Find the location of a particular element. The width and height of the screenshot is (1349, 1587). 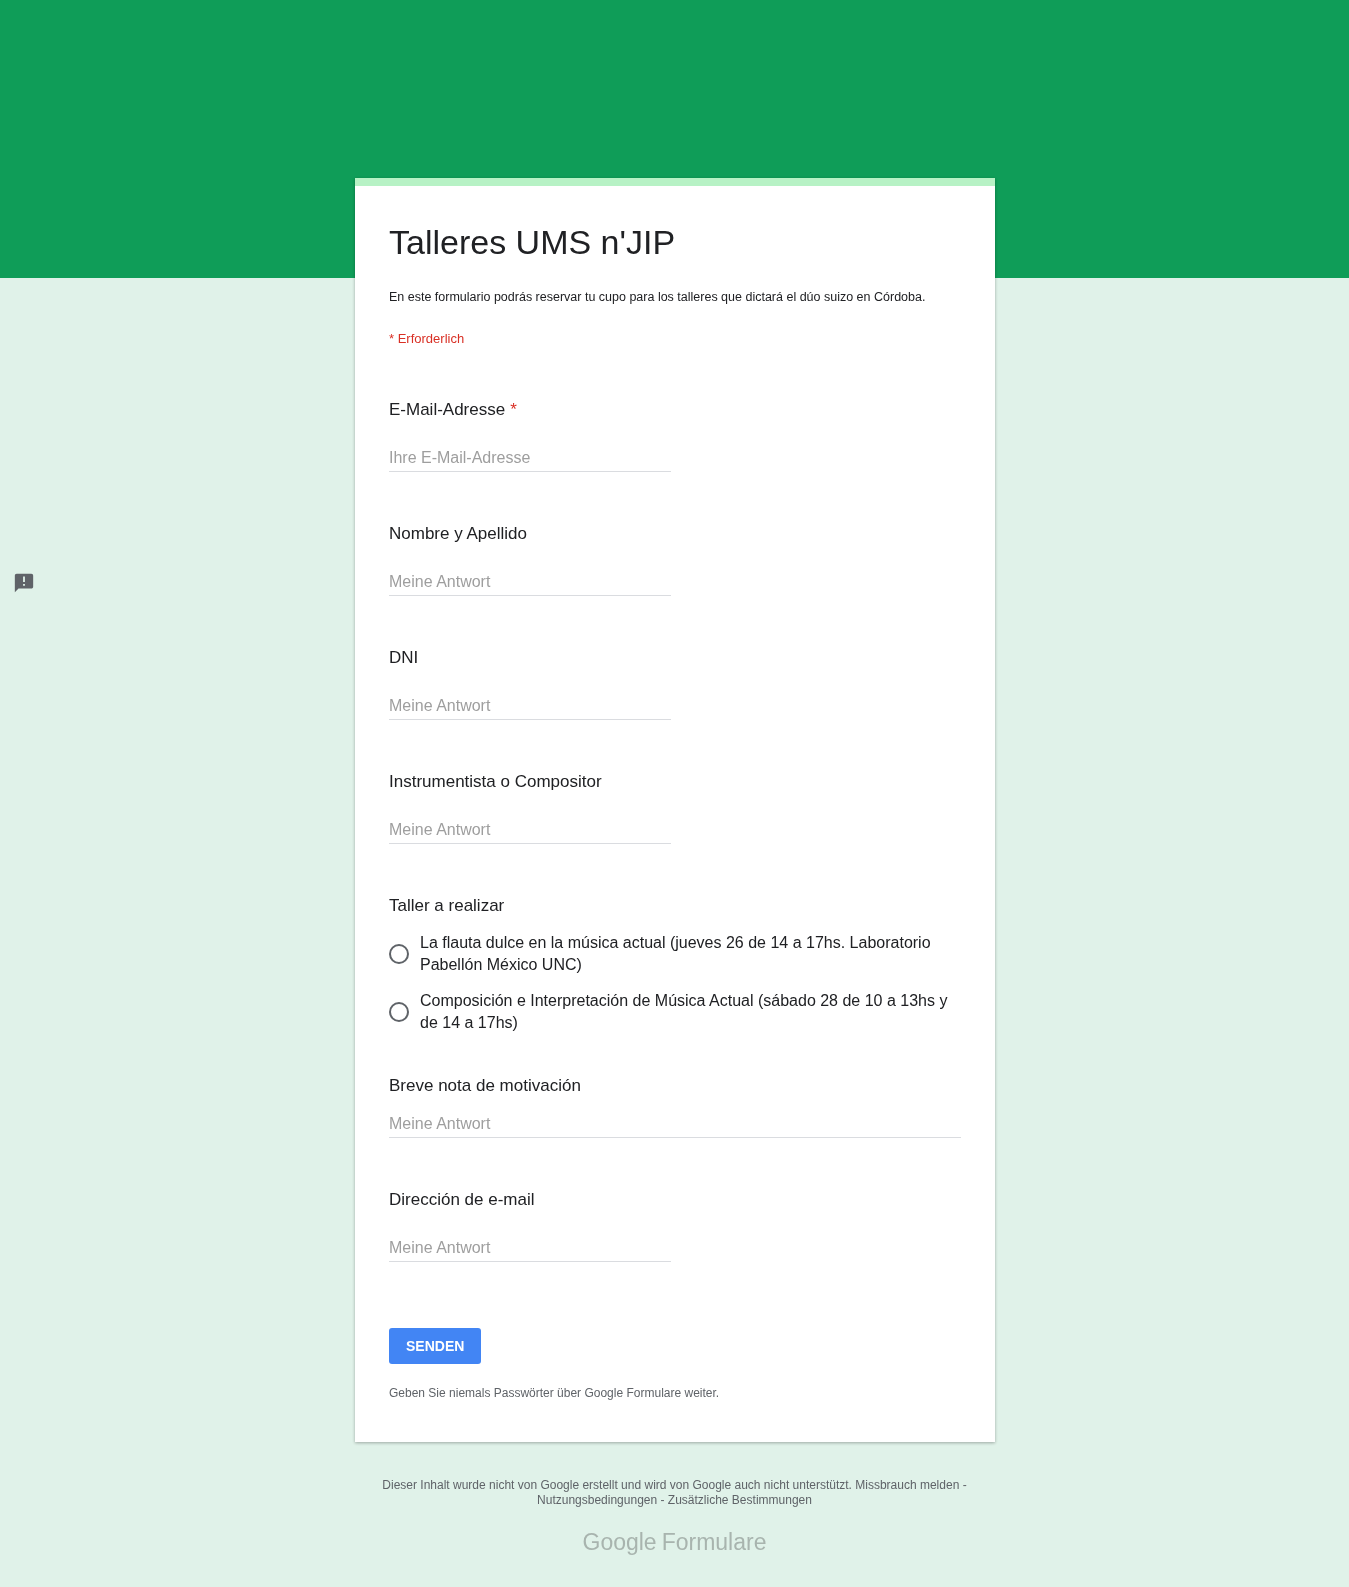

question-label: Nombre y Apellido is located at coordinates (458, 534).